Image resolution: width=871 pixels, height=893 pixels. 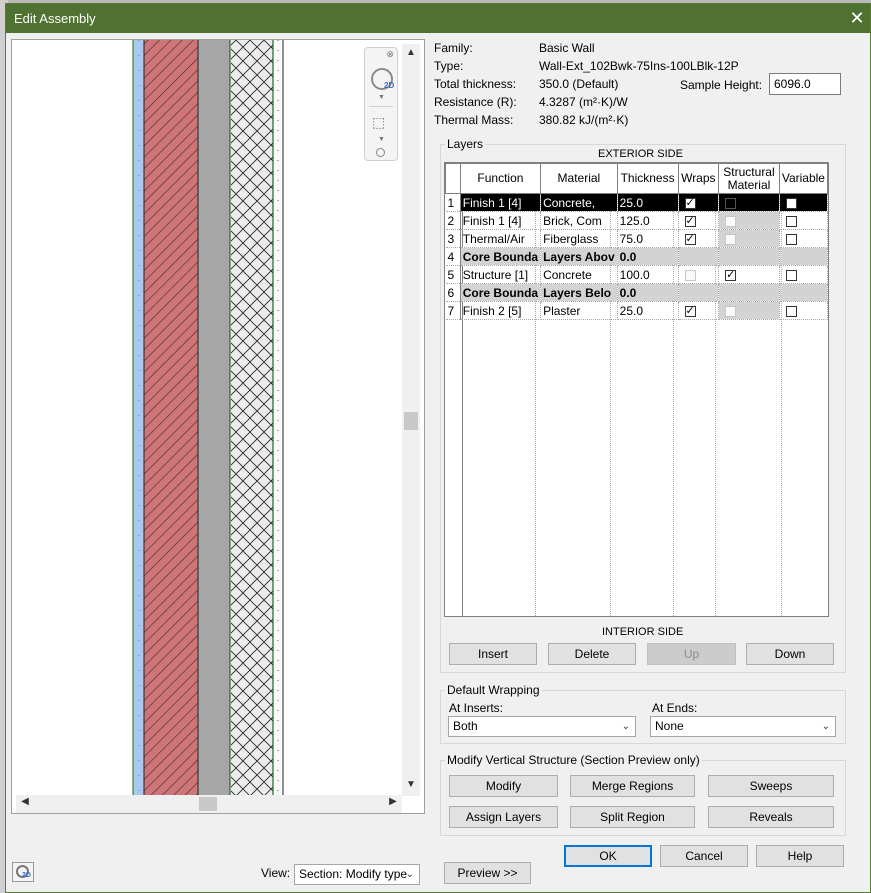 I want to click on type-label: Type:, so click(x=449, y=66).